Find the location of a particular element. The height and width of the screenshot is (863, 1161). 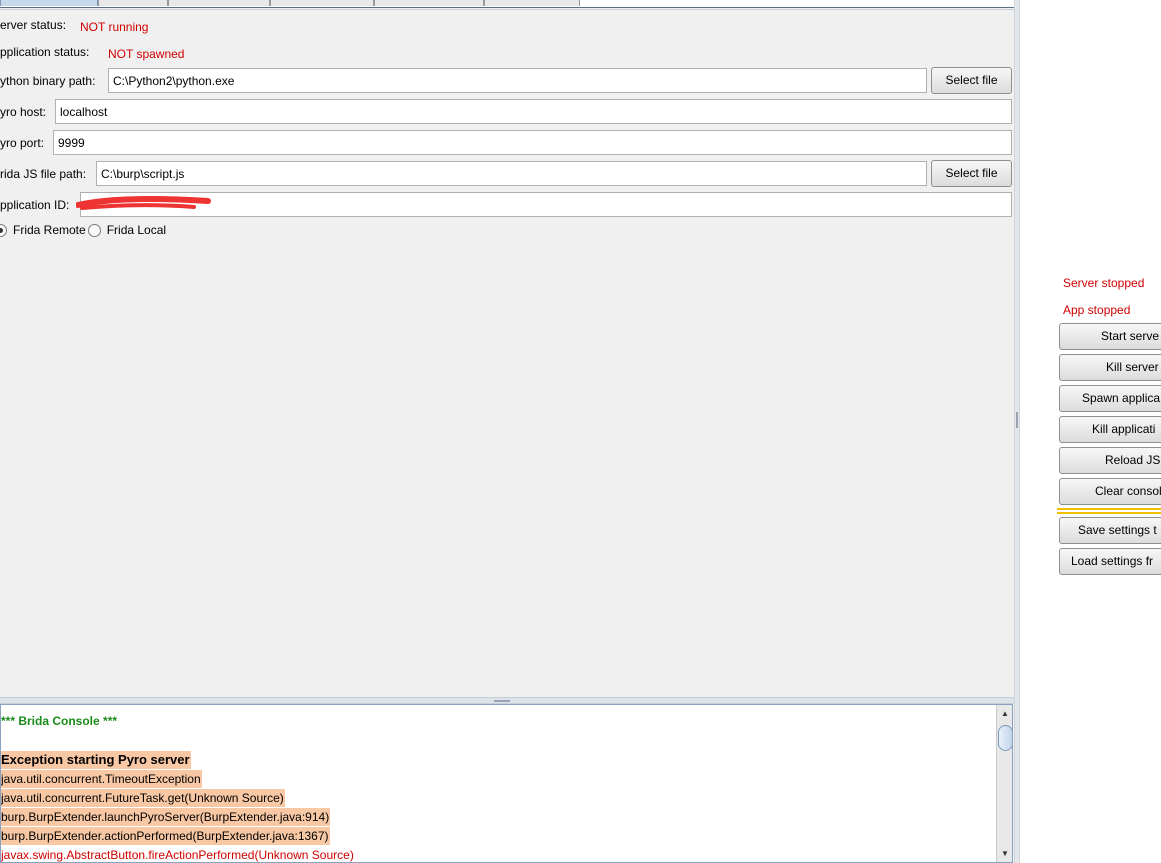

kill-server-label: Kill server is located at coordinates (1132, 367).